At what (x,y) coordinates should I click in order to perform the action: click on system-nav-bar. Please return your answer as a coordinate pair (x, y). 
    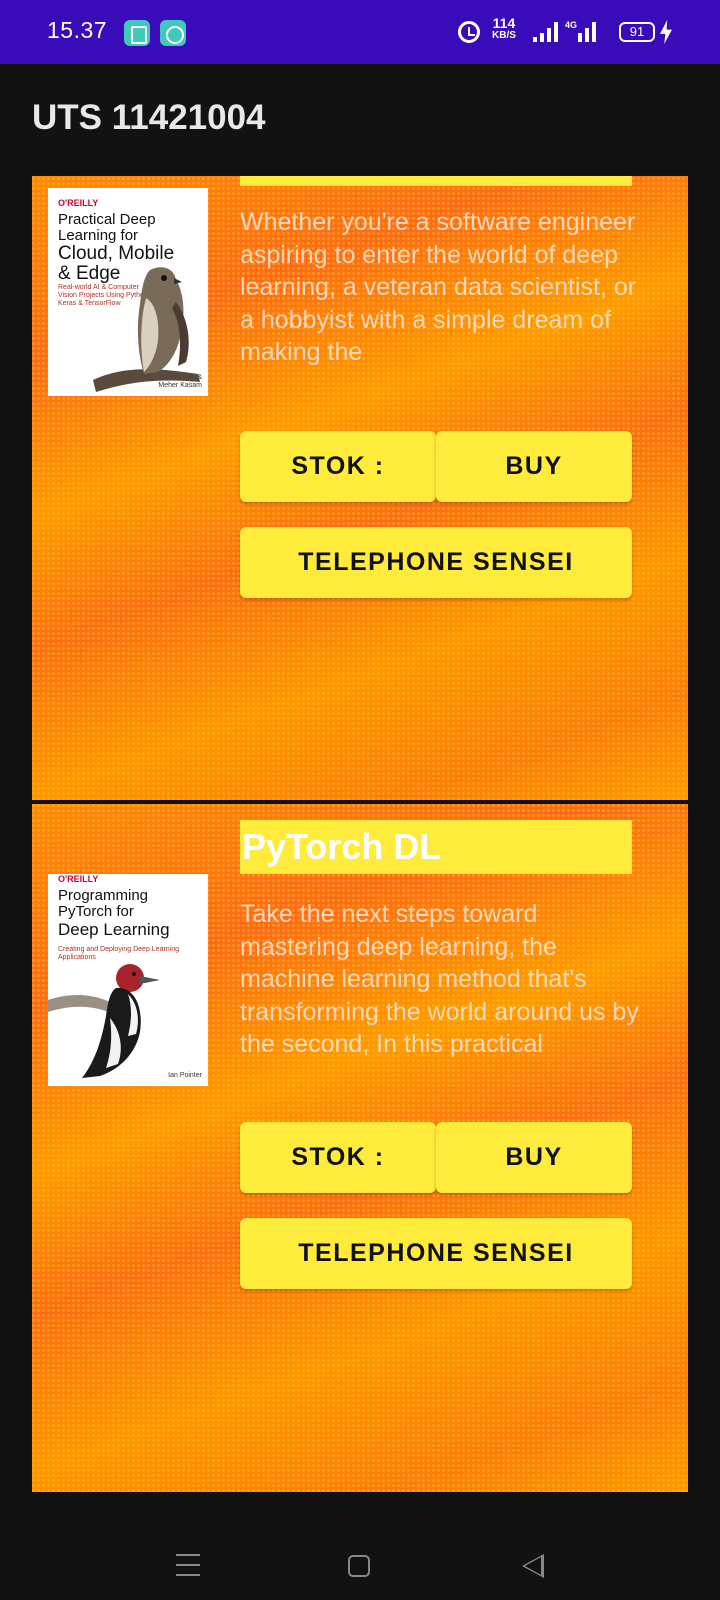
    Looking at the image, I should click on (360, 1556).